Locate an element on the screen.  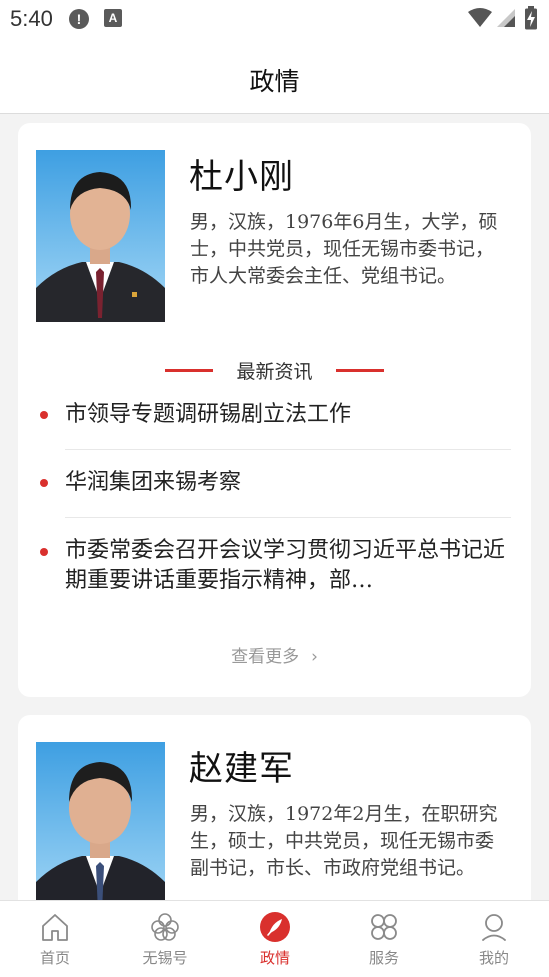
status-bar: 5:40 ! A is located at coordinates (274, 19).